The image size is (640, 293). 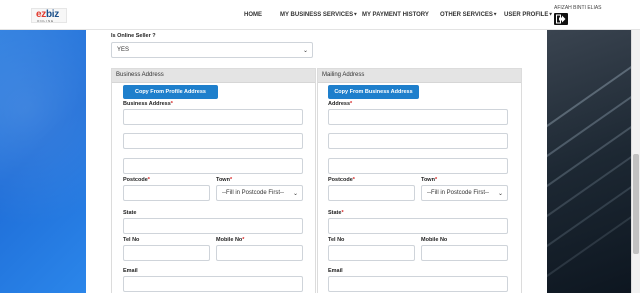 What do you see at coordinates (224, 180) in the screenshot?
I see `business-town-label: Town*` at bounding box center [224, 180].